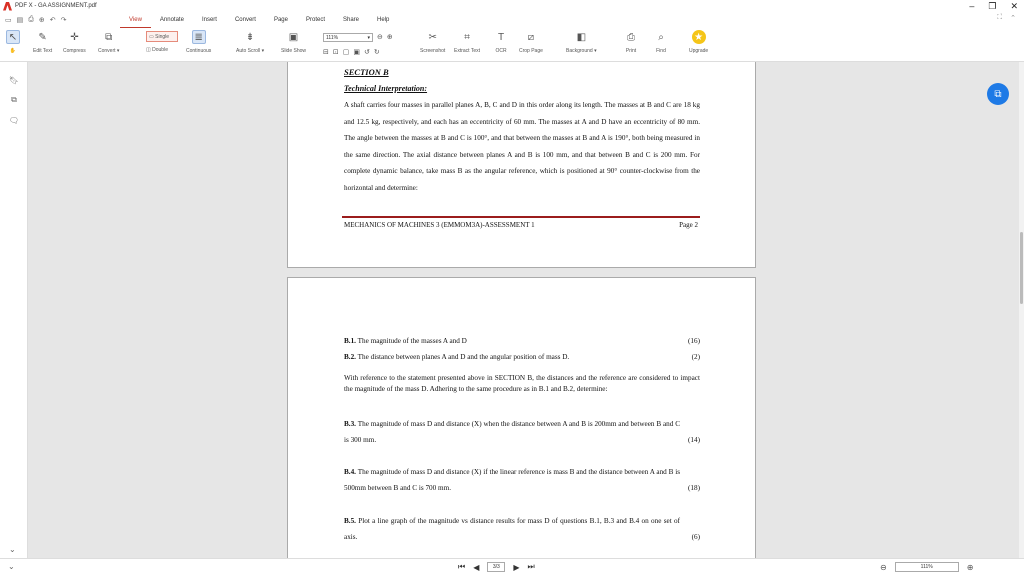 The height and width of the screenshot is (576, 1024). I want to click on last-page-icon: ⏭, so click(531, 567).